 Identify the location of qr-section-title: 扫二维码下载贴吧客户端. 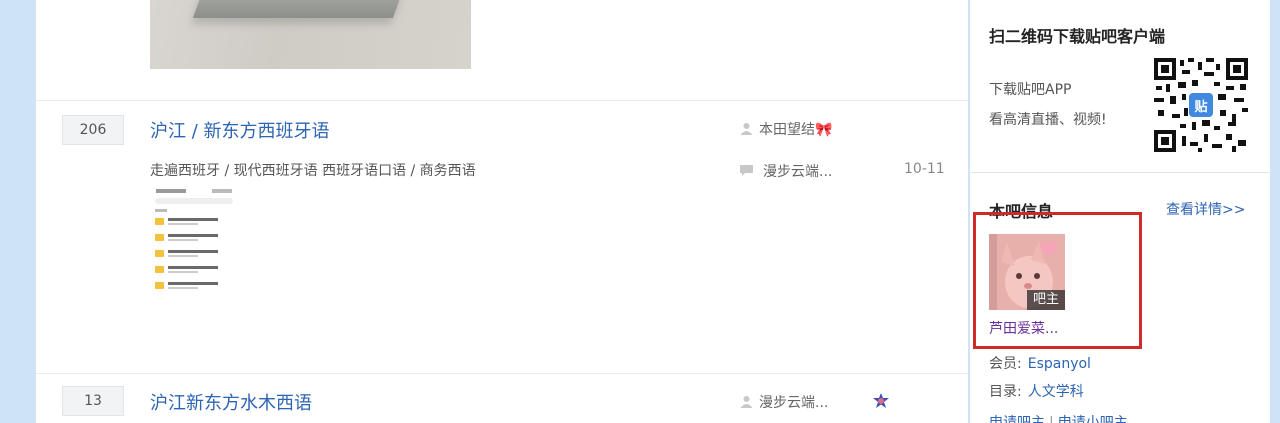
(1077, 36).